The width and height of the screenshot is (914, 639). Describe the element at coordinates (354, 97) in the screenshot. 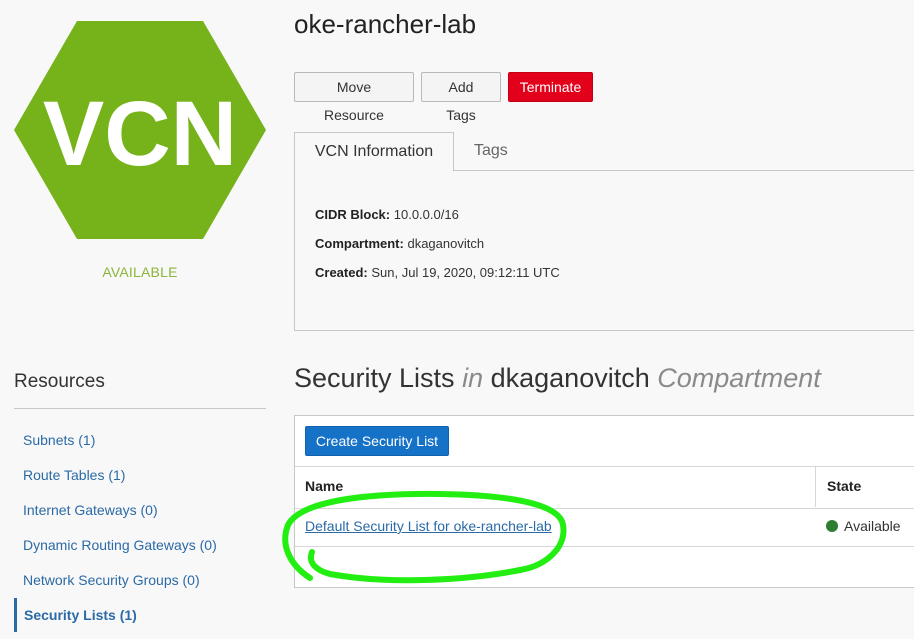

I see `move-resource-button: Move Resource` at that location.